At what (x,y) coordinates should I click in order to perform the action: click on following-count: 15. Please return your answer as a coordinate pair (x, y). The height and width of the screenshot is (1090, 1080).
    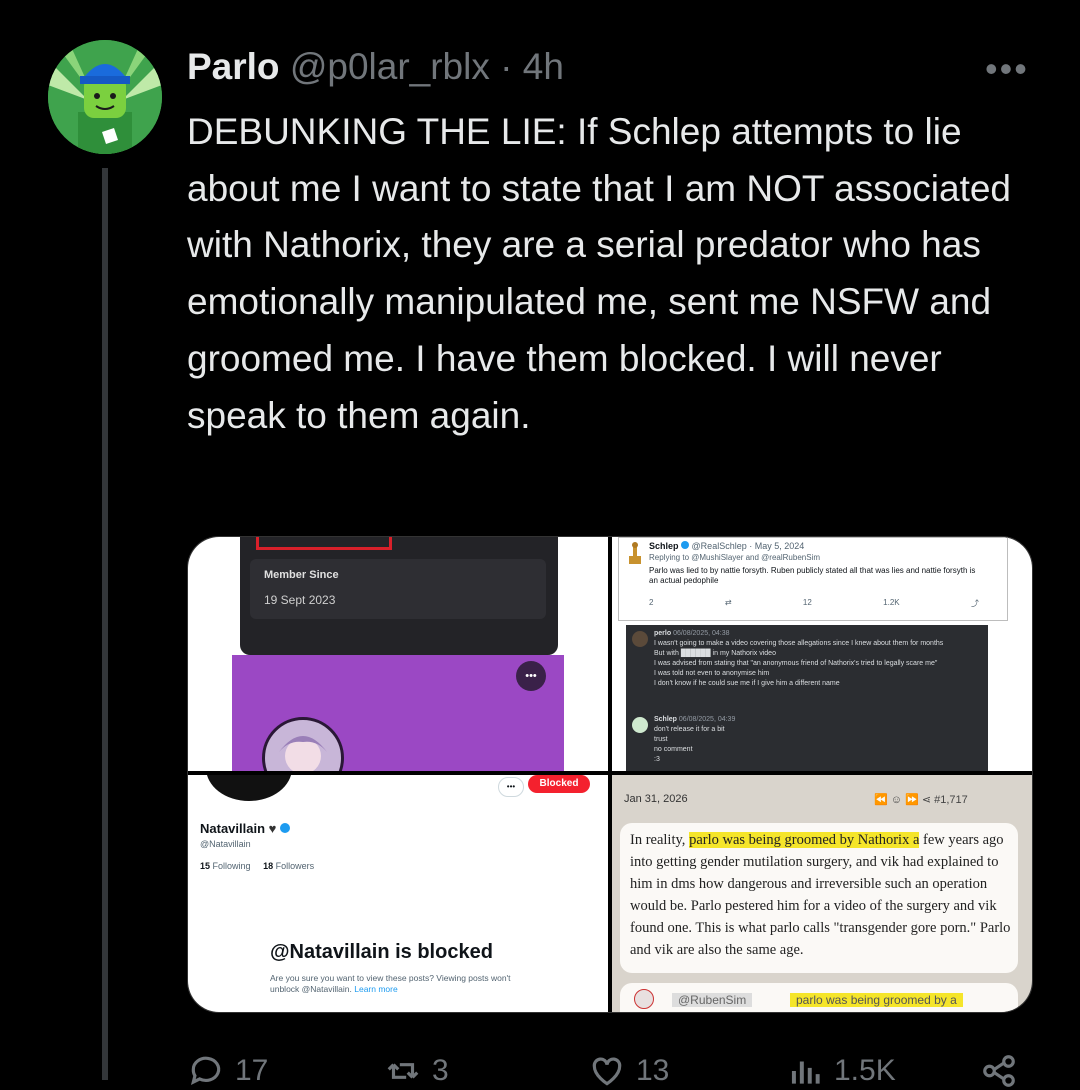
    Looking at the image, I should click on (205, 866).